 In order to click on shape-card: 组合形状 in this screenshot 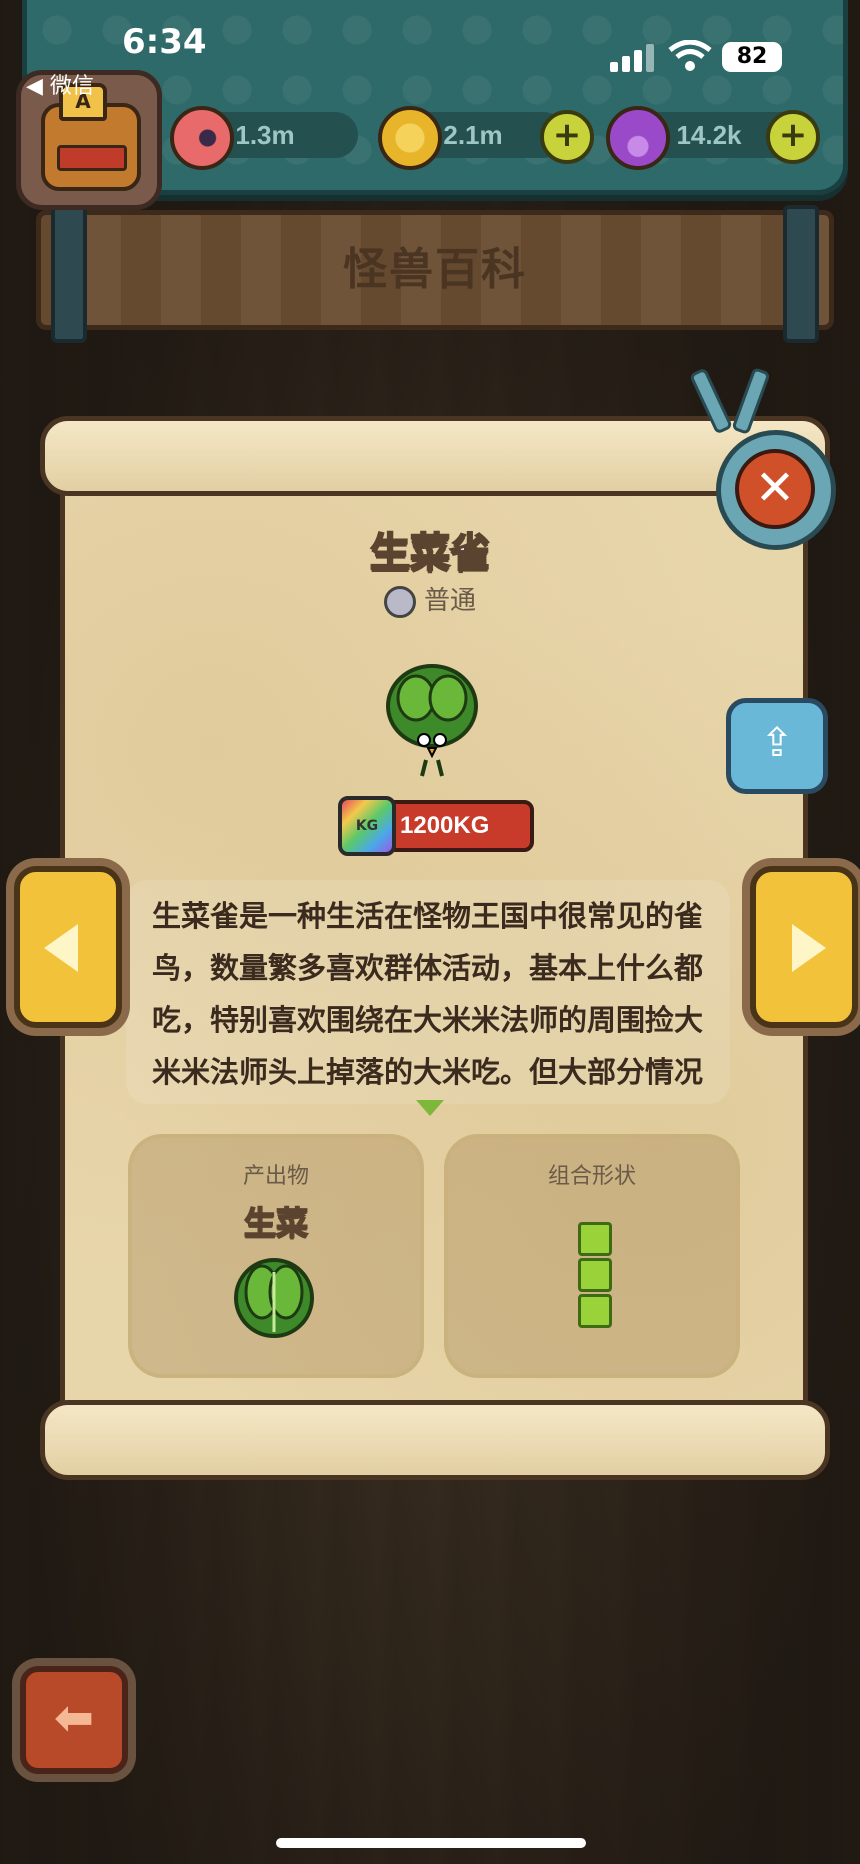, I will do `click(592, 1256)`.